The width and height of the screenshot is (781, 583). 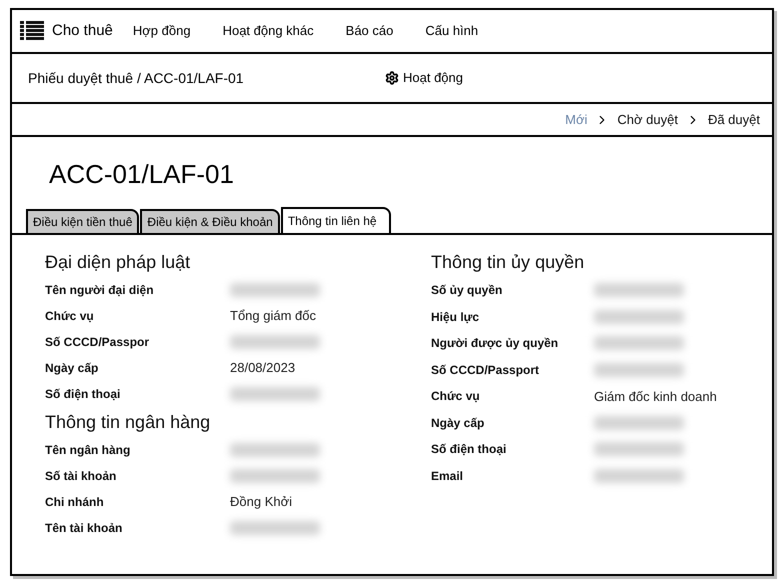 I want to click on field-label: Tên tài khoản, so click(x=84, y=528).